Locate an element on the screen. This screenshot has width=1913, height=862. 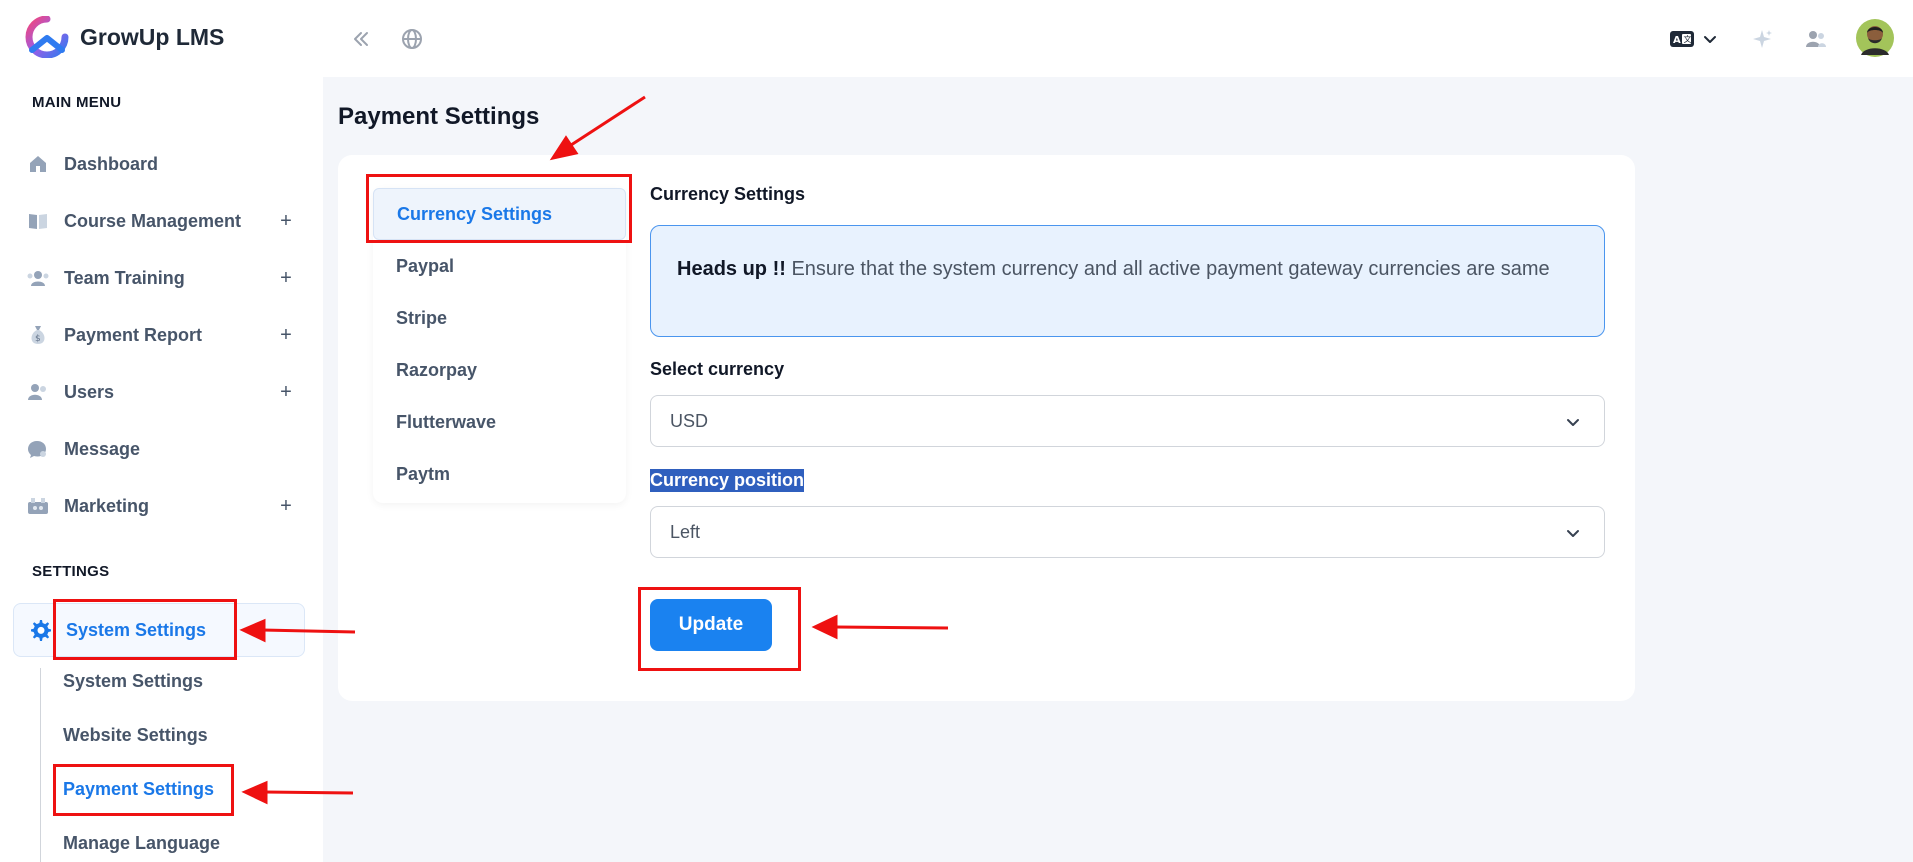
sidebar-item-team-training: Team Training + is located at coordinates (161, 278).